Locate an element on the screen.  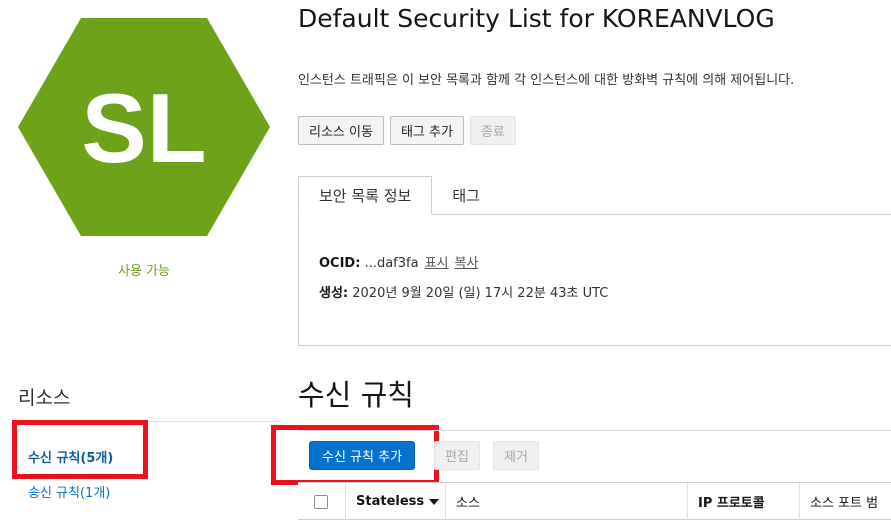
column-label: Stateless is located at coordinates (390, 501).